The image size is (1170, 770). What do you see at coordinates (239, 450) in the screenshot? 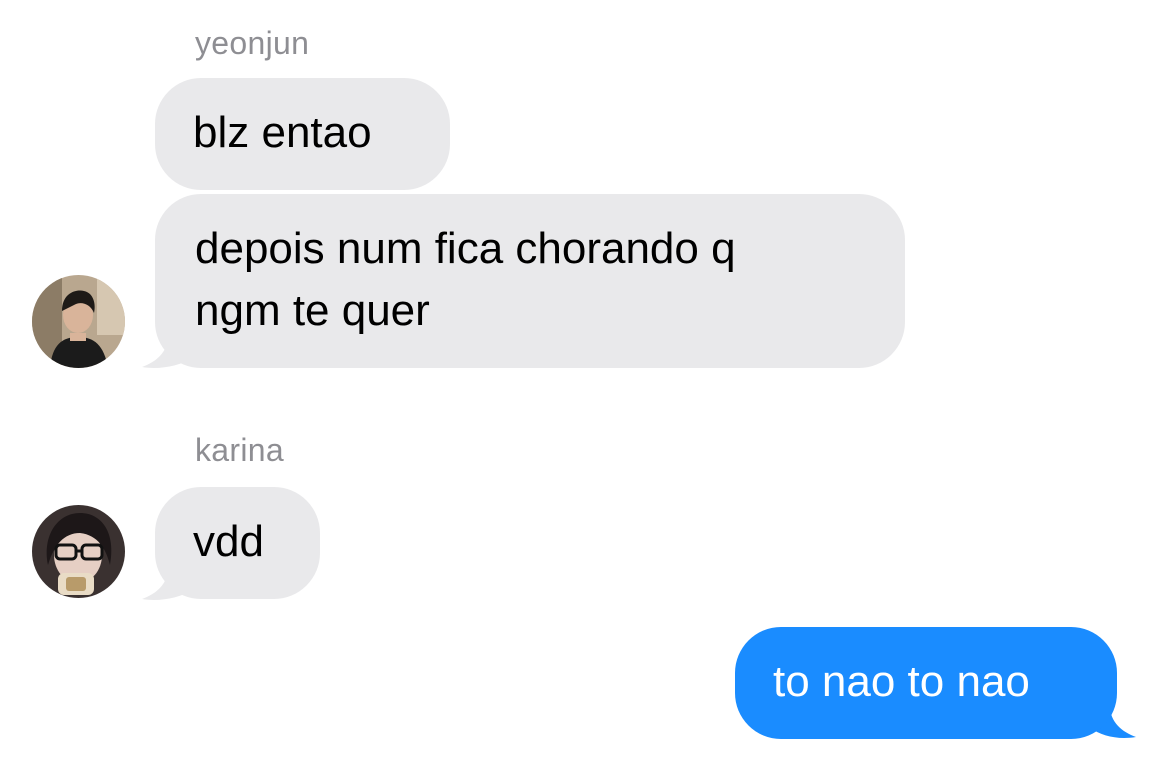
I see `sender-name-karina: karina` at bounding box center [239, 450].